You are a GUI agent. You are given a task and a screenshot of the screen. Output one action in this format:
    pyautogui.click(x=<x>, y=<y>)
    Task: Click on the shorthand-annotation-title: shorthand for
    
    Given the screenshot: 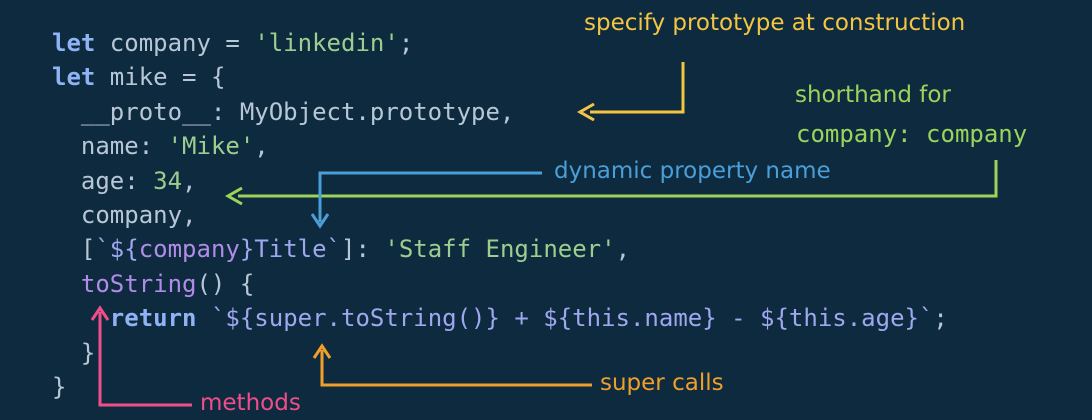 What is the action you would take?
    pyautogui.click(x=873, y=95)
    